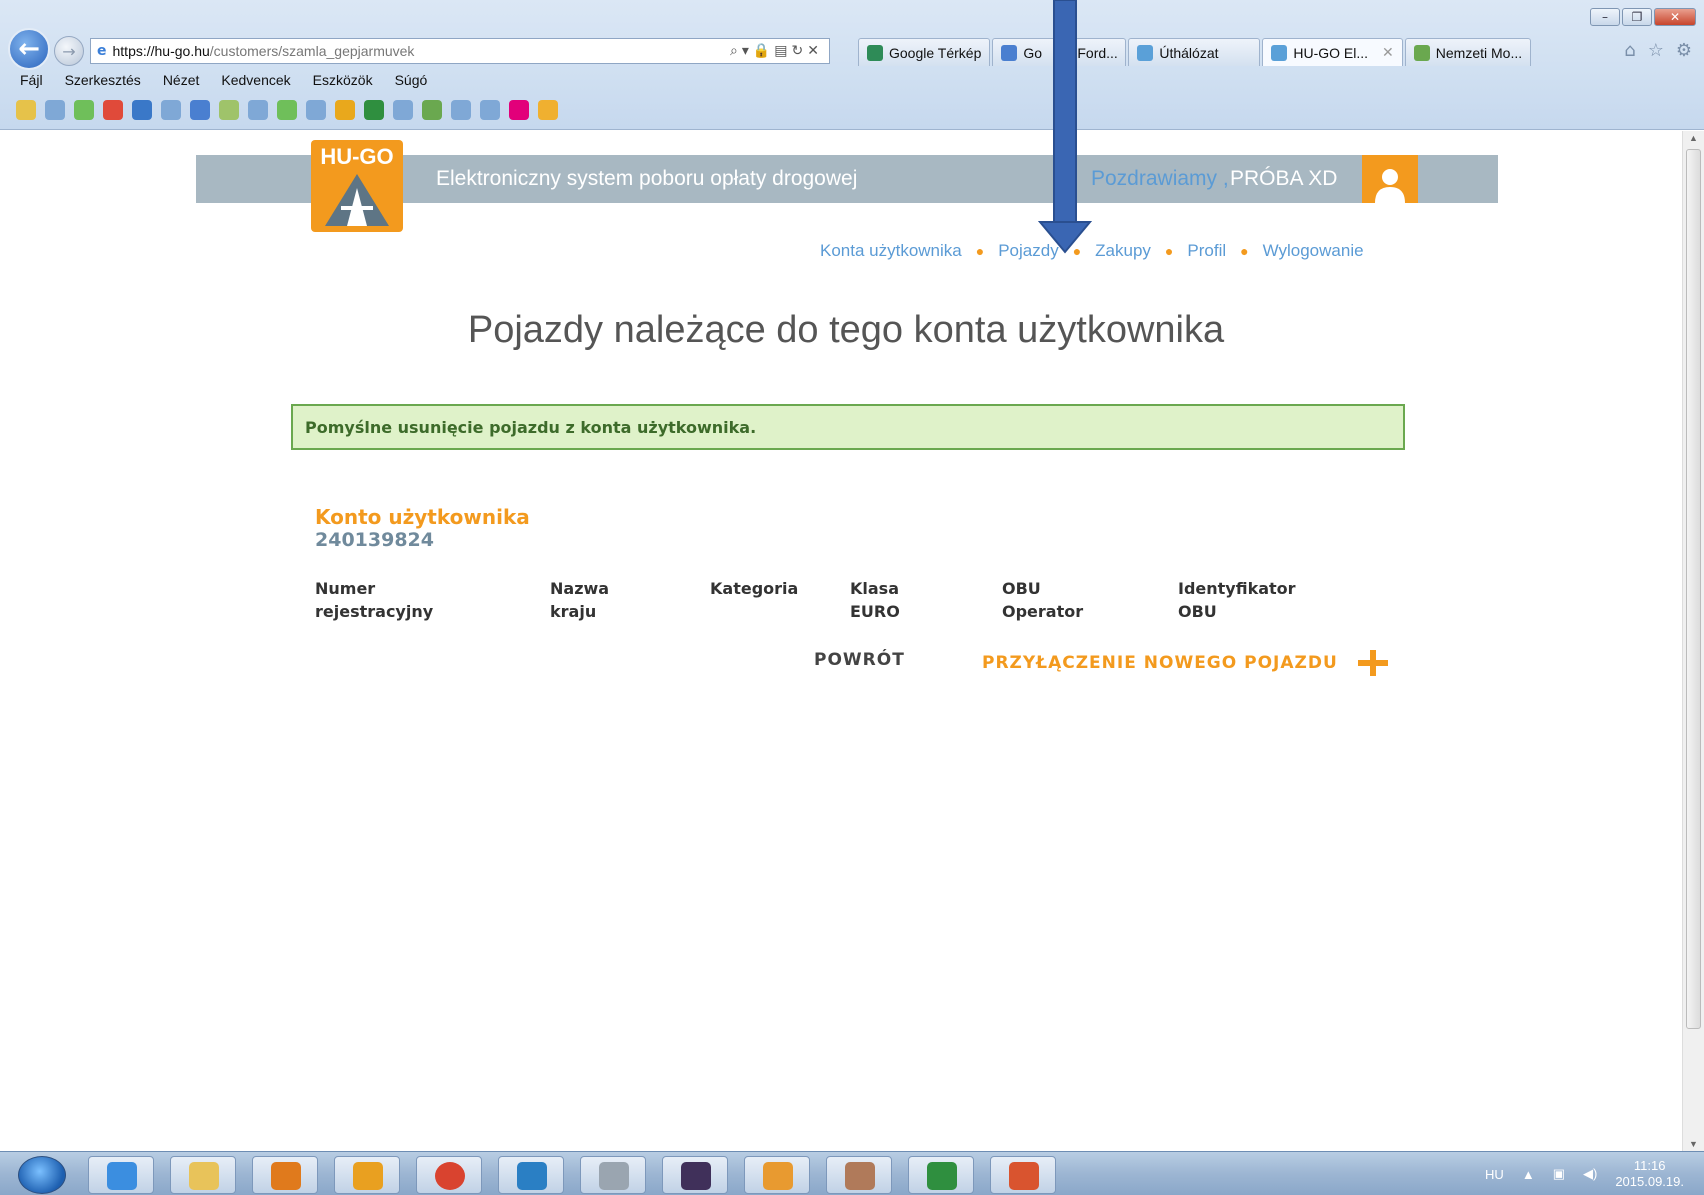  I want to click on tab-hugo: HU-GO El... ✕, so click(1332, 52).